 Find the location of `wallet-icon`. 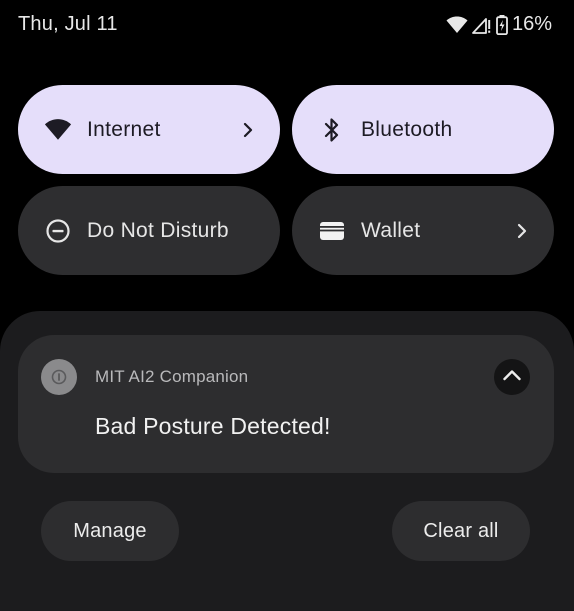

wallet-icon is located at coordinates (332, 231).